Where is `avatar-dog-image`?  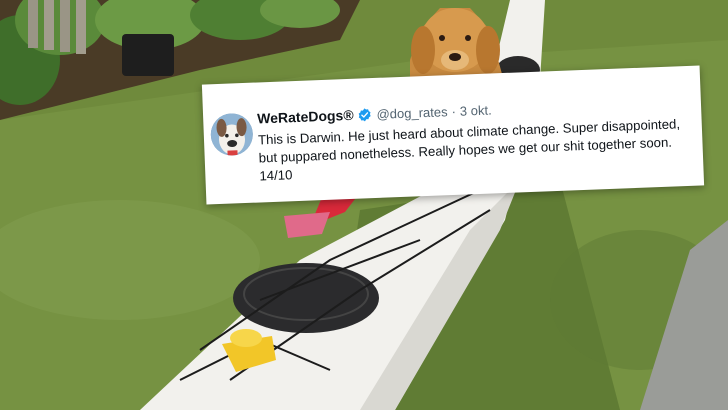
avatar-dog-image is located at coordinates (232, 134).